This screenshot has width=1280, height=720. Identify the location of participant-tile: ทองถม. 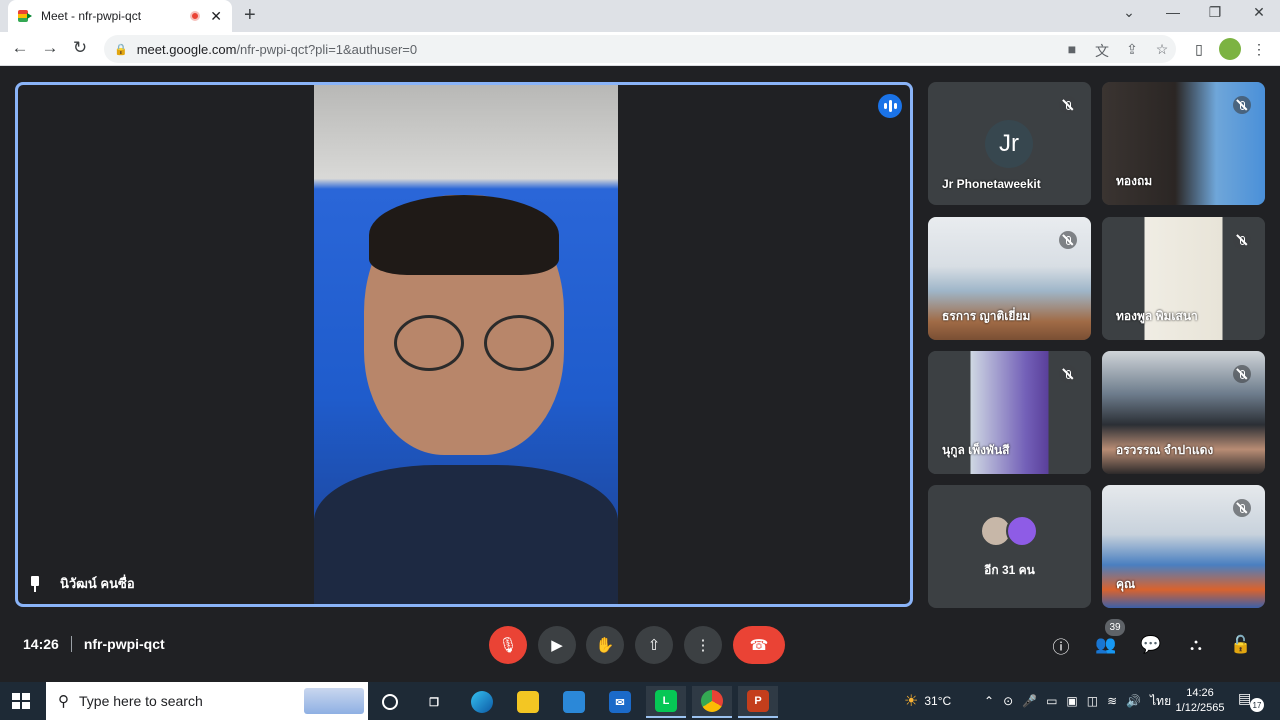
(1183, 143).